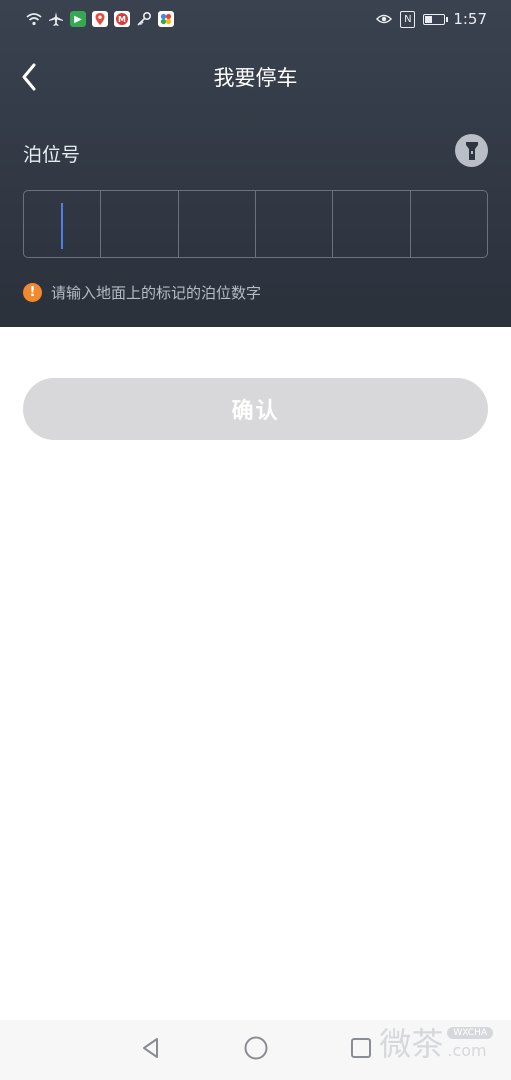 This screenshot has height=1080, width=511. I want to click on photos-app-icon, so click(166, 19).